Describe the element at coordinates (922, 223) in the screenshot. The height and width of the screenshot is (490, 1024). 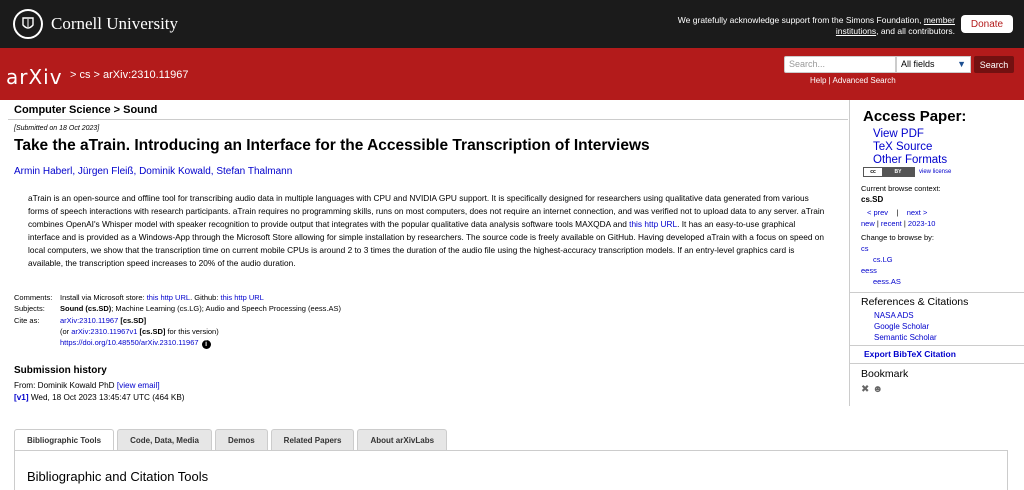
I see `month-link: 2023-10` at that location.